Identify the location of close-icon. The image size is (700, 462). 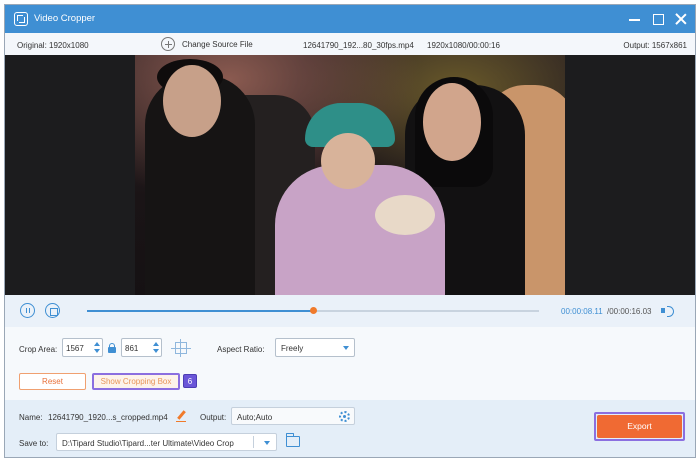
(681, 19).